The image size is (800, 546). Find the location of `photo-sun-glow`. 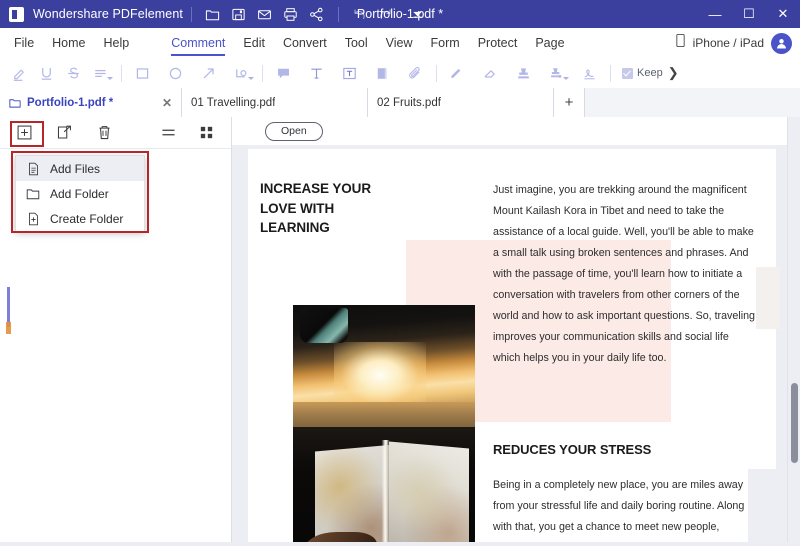

photo-sun-glow is located at coordinates (380, 375).